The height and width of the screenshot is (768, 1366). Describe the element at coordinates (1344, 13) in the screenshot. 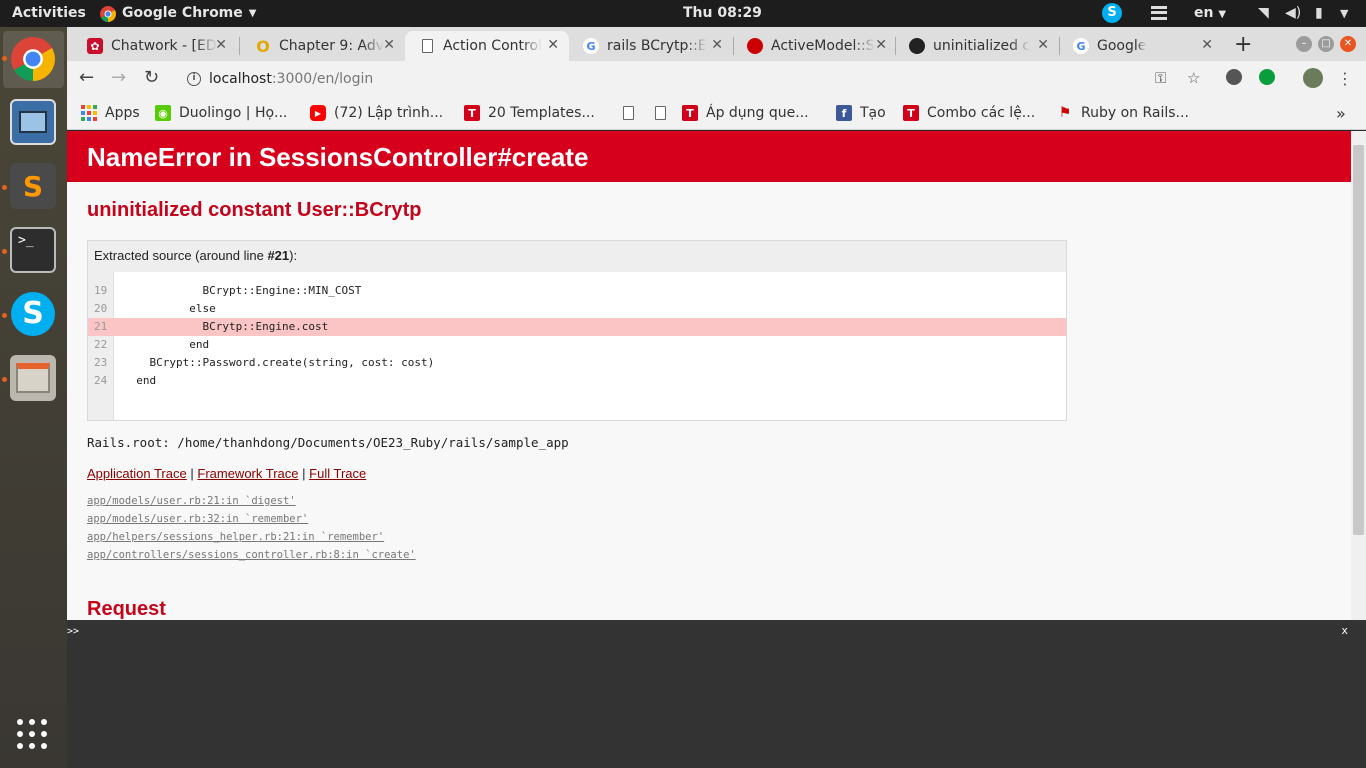

I see `system-menu-chevron-icon: ▼` at that location.